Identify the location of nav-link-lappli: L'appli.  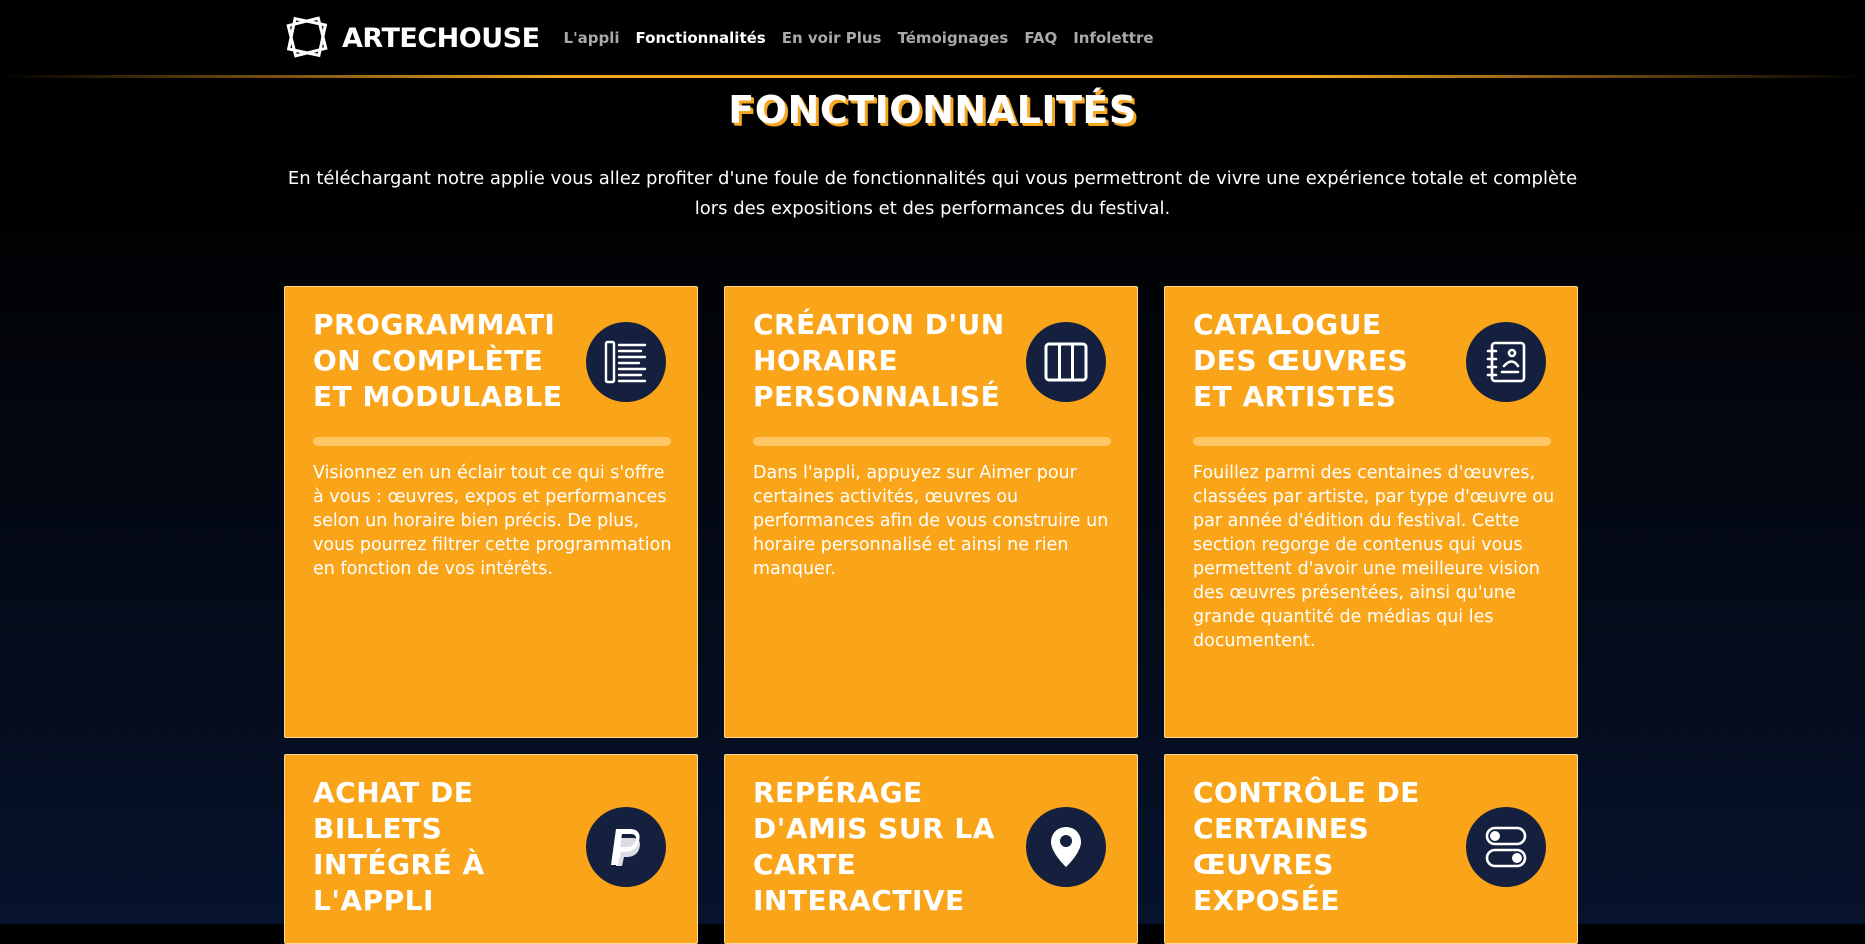
(592, 38).